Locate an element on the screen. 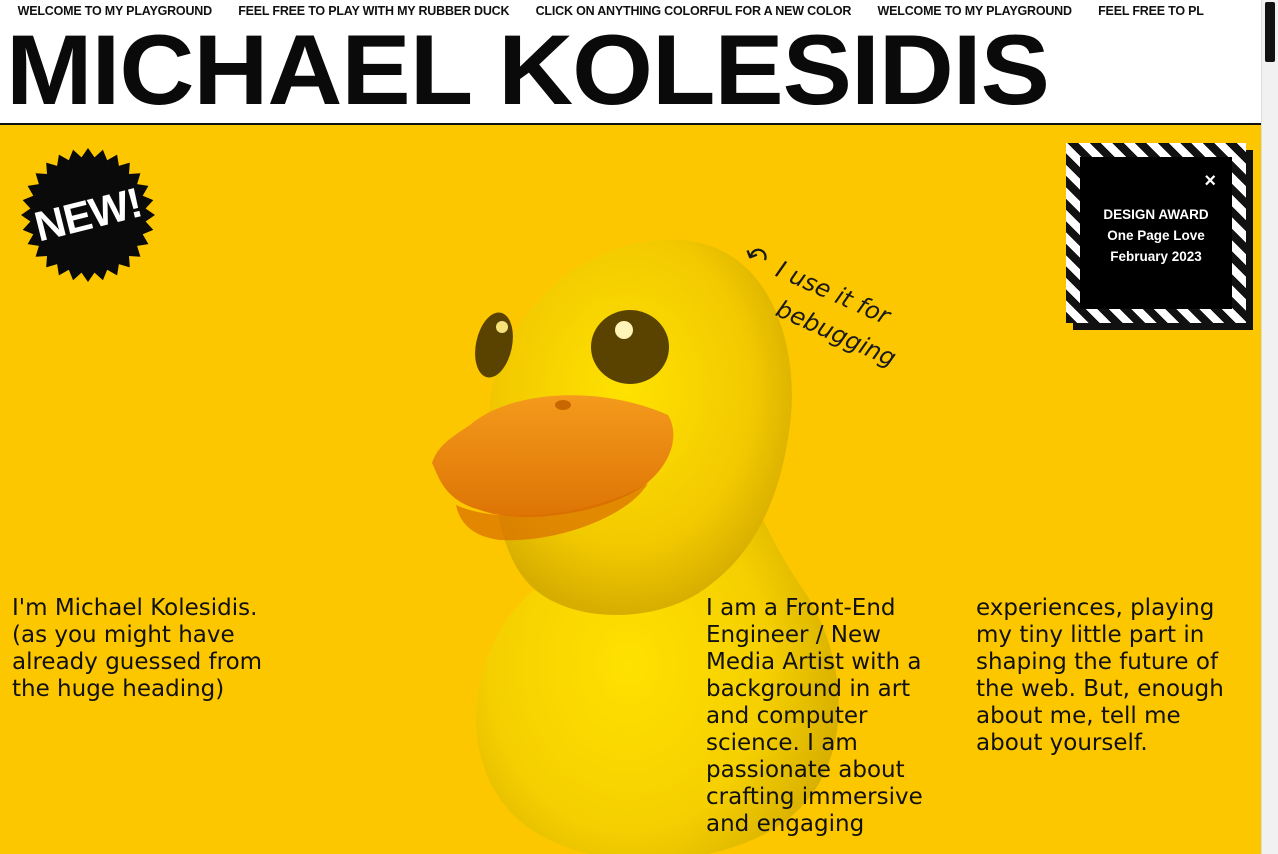 This screenshot has width=1278, height=854. marquee-item: FEEL FREE TO PL is located at coordinates (1151, 11).